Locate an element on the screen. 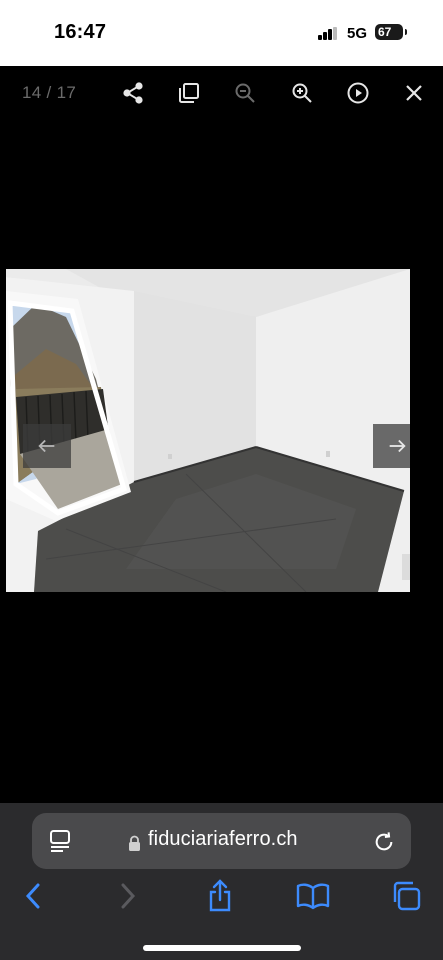 The image size is (443, 960). reload-button is located at coordinates (384, 842).